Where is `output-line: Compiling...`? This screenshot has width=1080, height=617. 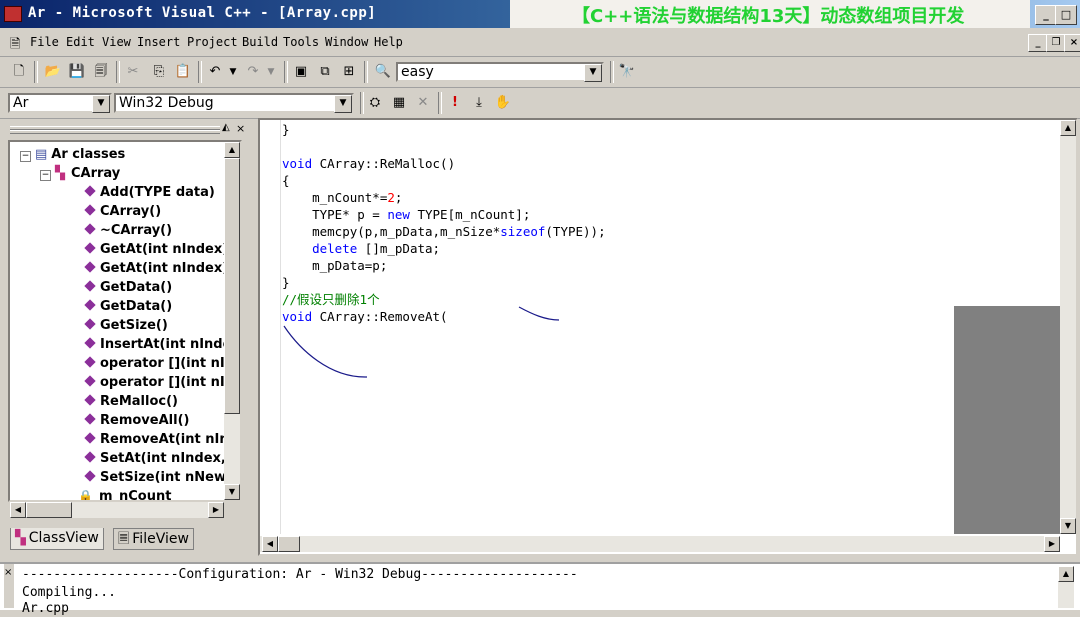 output-line: Compiling... is located at coordinates (69, 592).